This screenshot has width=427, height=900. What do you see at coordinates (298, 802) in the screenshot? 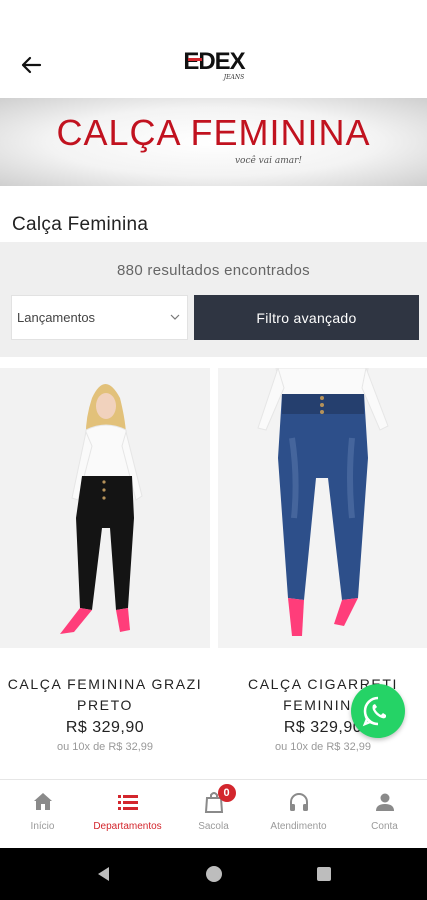
I see `headset-icon` at bounding box center [298, 802].